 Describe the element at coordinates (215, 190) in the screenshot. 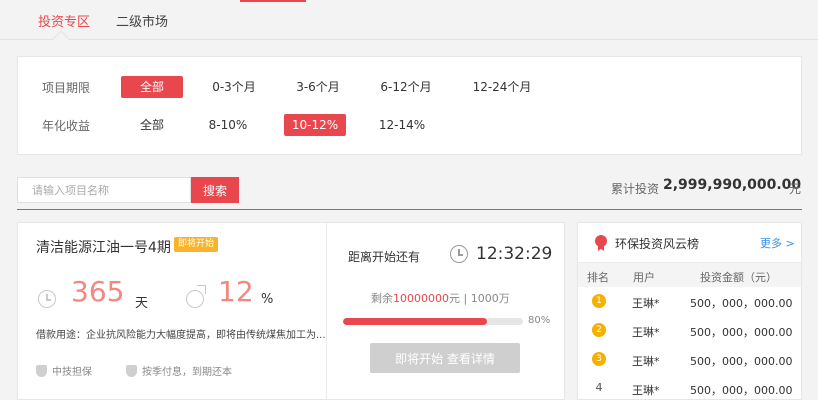

I see `search-button: 搜索` at that location.